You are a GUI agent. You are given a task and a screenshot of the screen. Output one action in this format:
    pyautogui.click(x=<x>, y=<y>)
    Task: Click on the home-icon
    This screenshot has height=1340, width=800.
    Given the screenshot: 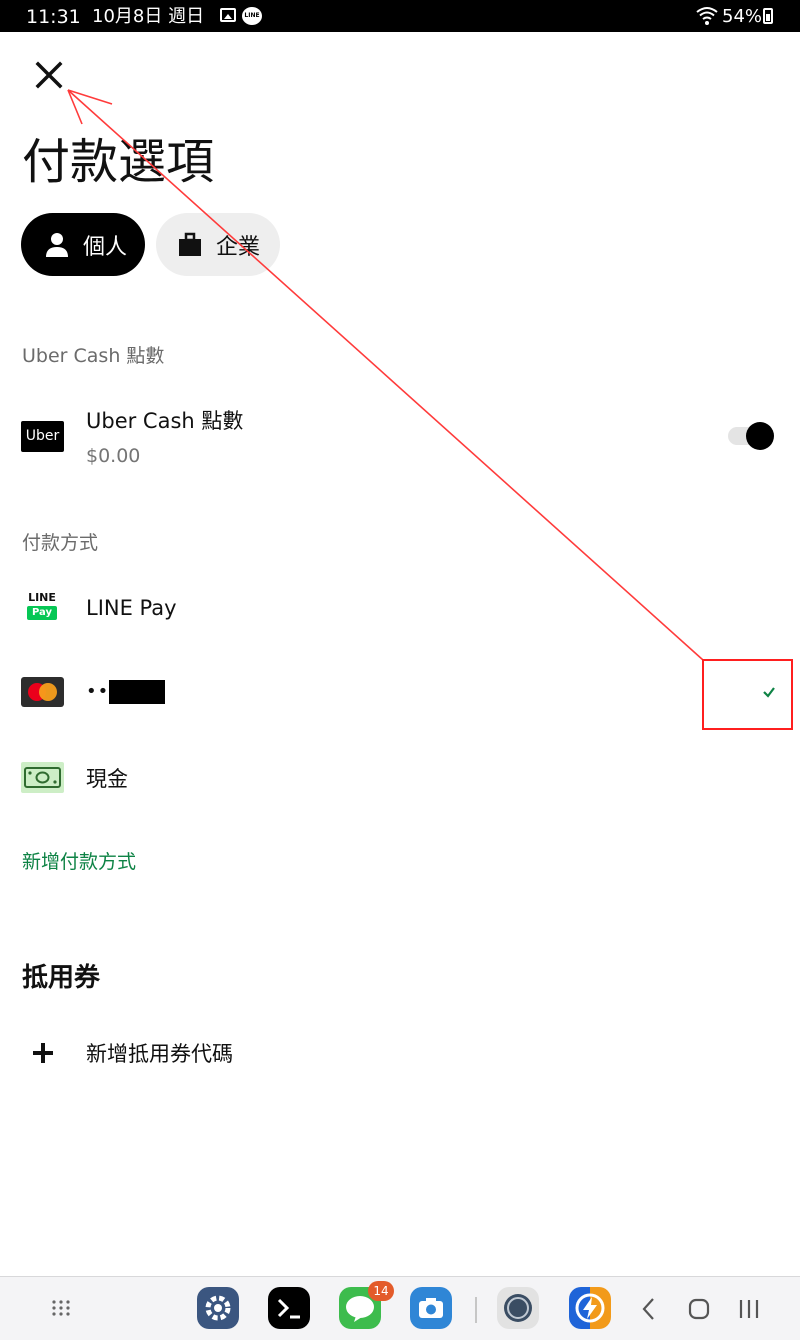 What is the action you would take?
    pyautogui.click(x=699, y=1309)
    